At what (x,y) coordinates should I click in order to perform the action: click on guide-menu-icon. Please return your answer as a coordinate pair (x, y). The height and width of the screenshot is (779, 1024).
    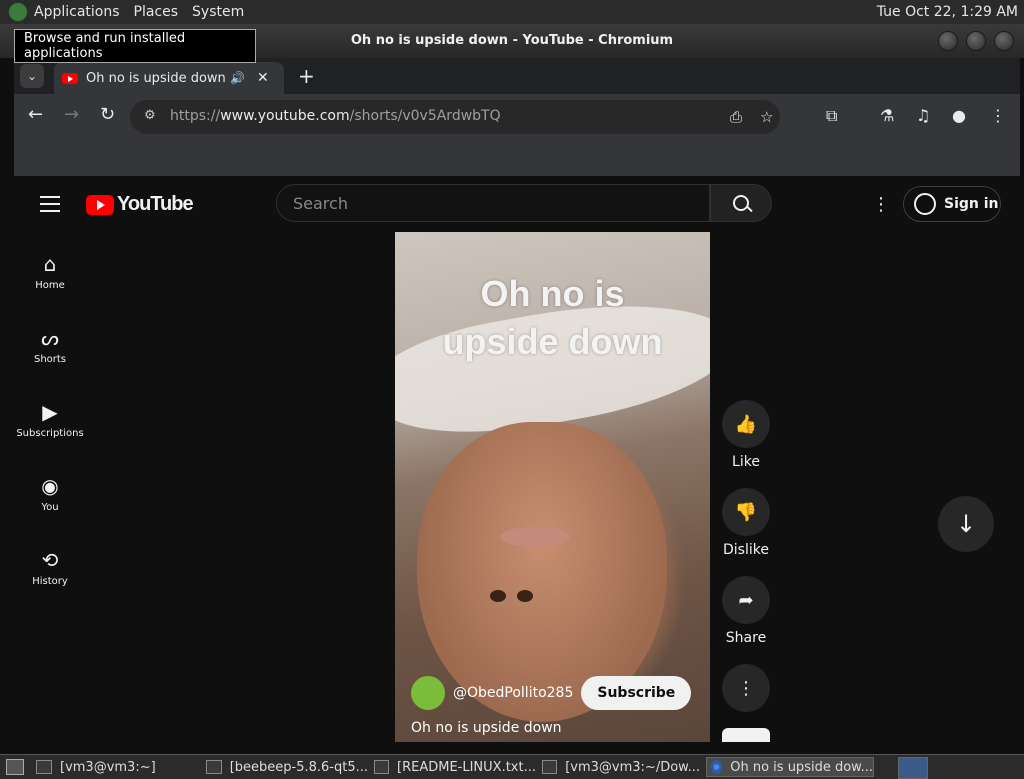
    Looking at the image, I should click on (50, 206).